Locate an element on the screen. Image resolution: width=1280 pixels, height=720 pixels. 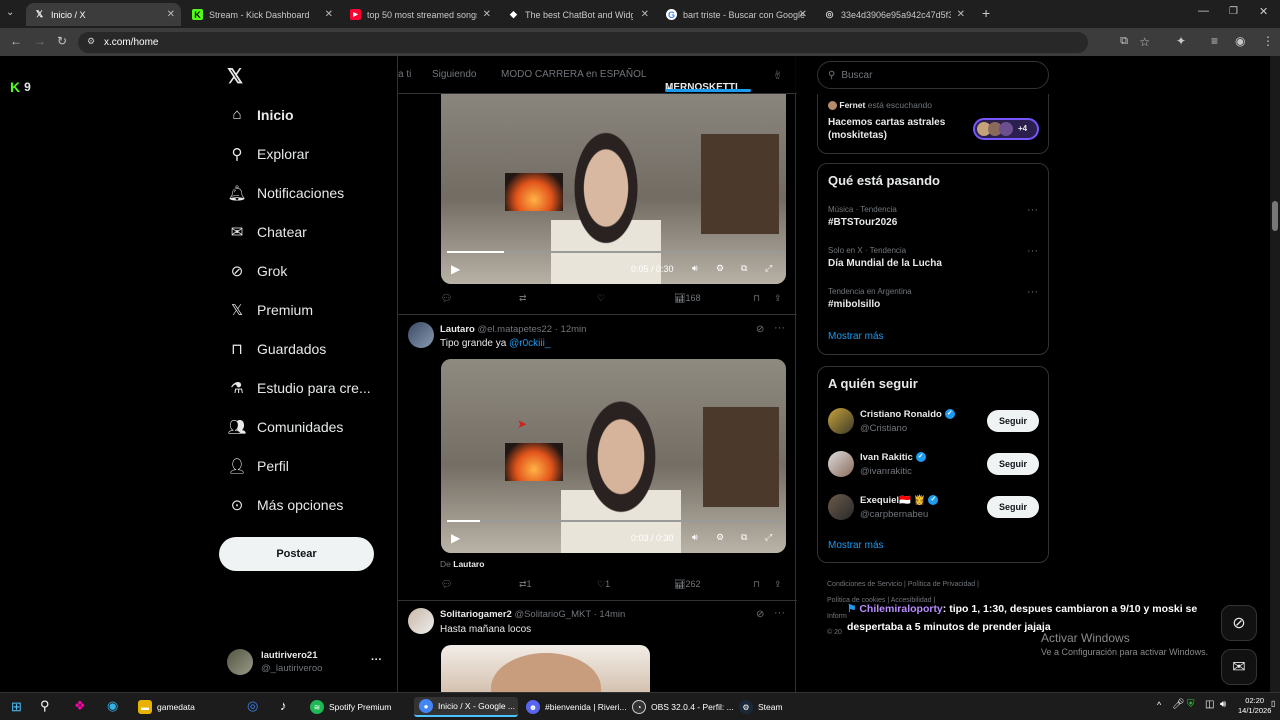
minimize-button: — is located at coordinates (1203, 11).